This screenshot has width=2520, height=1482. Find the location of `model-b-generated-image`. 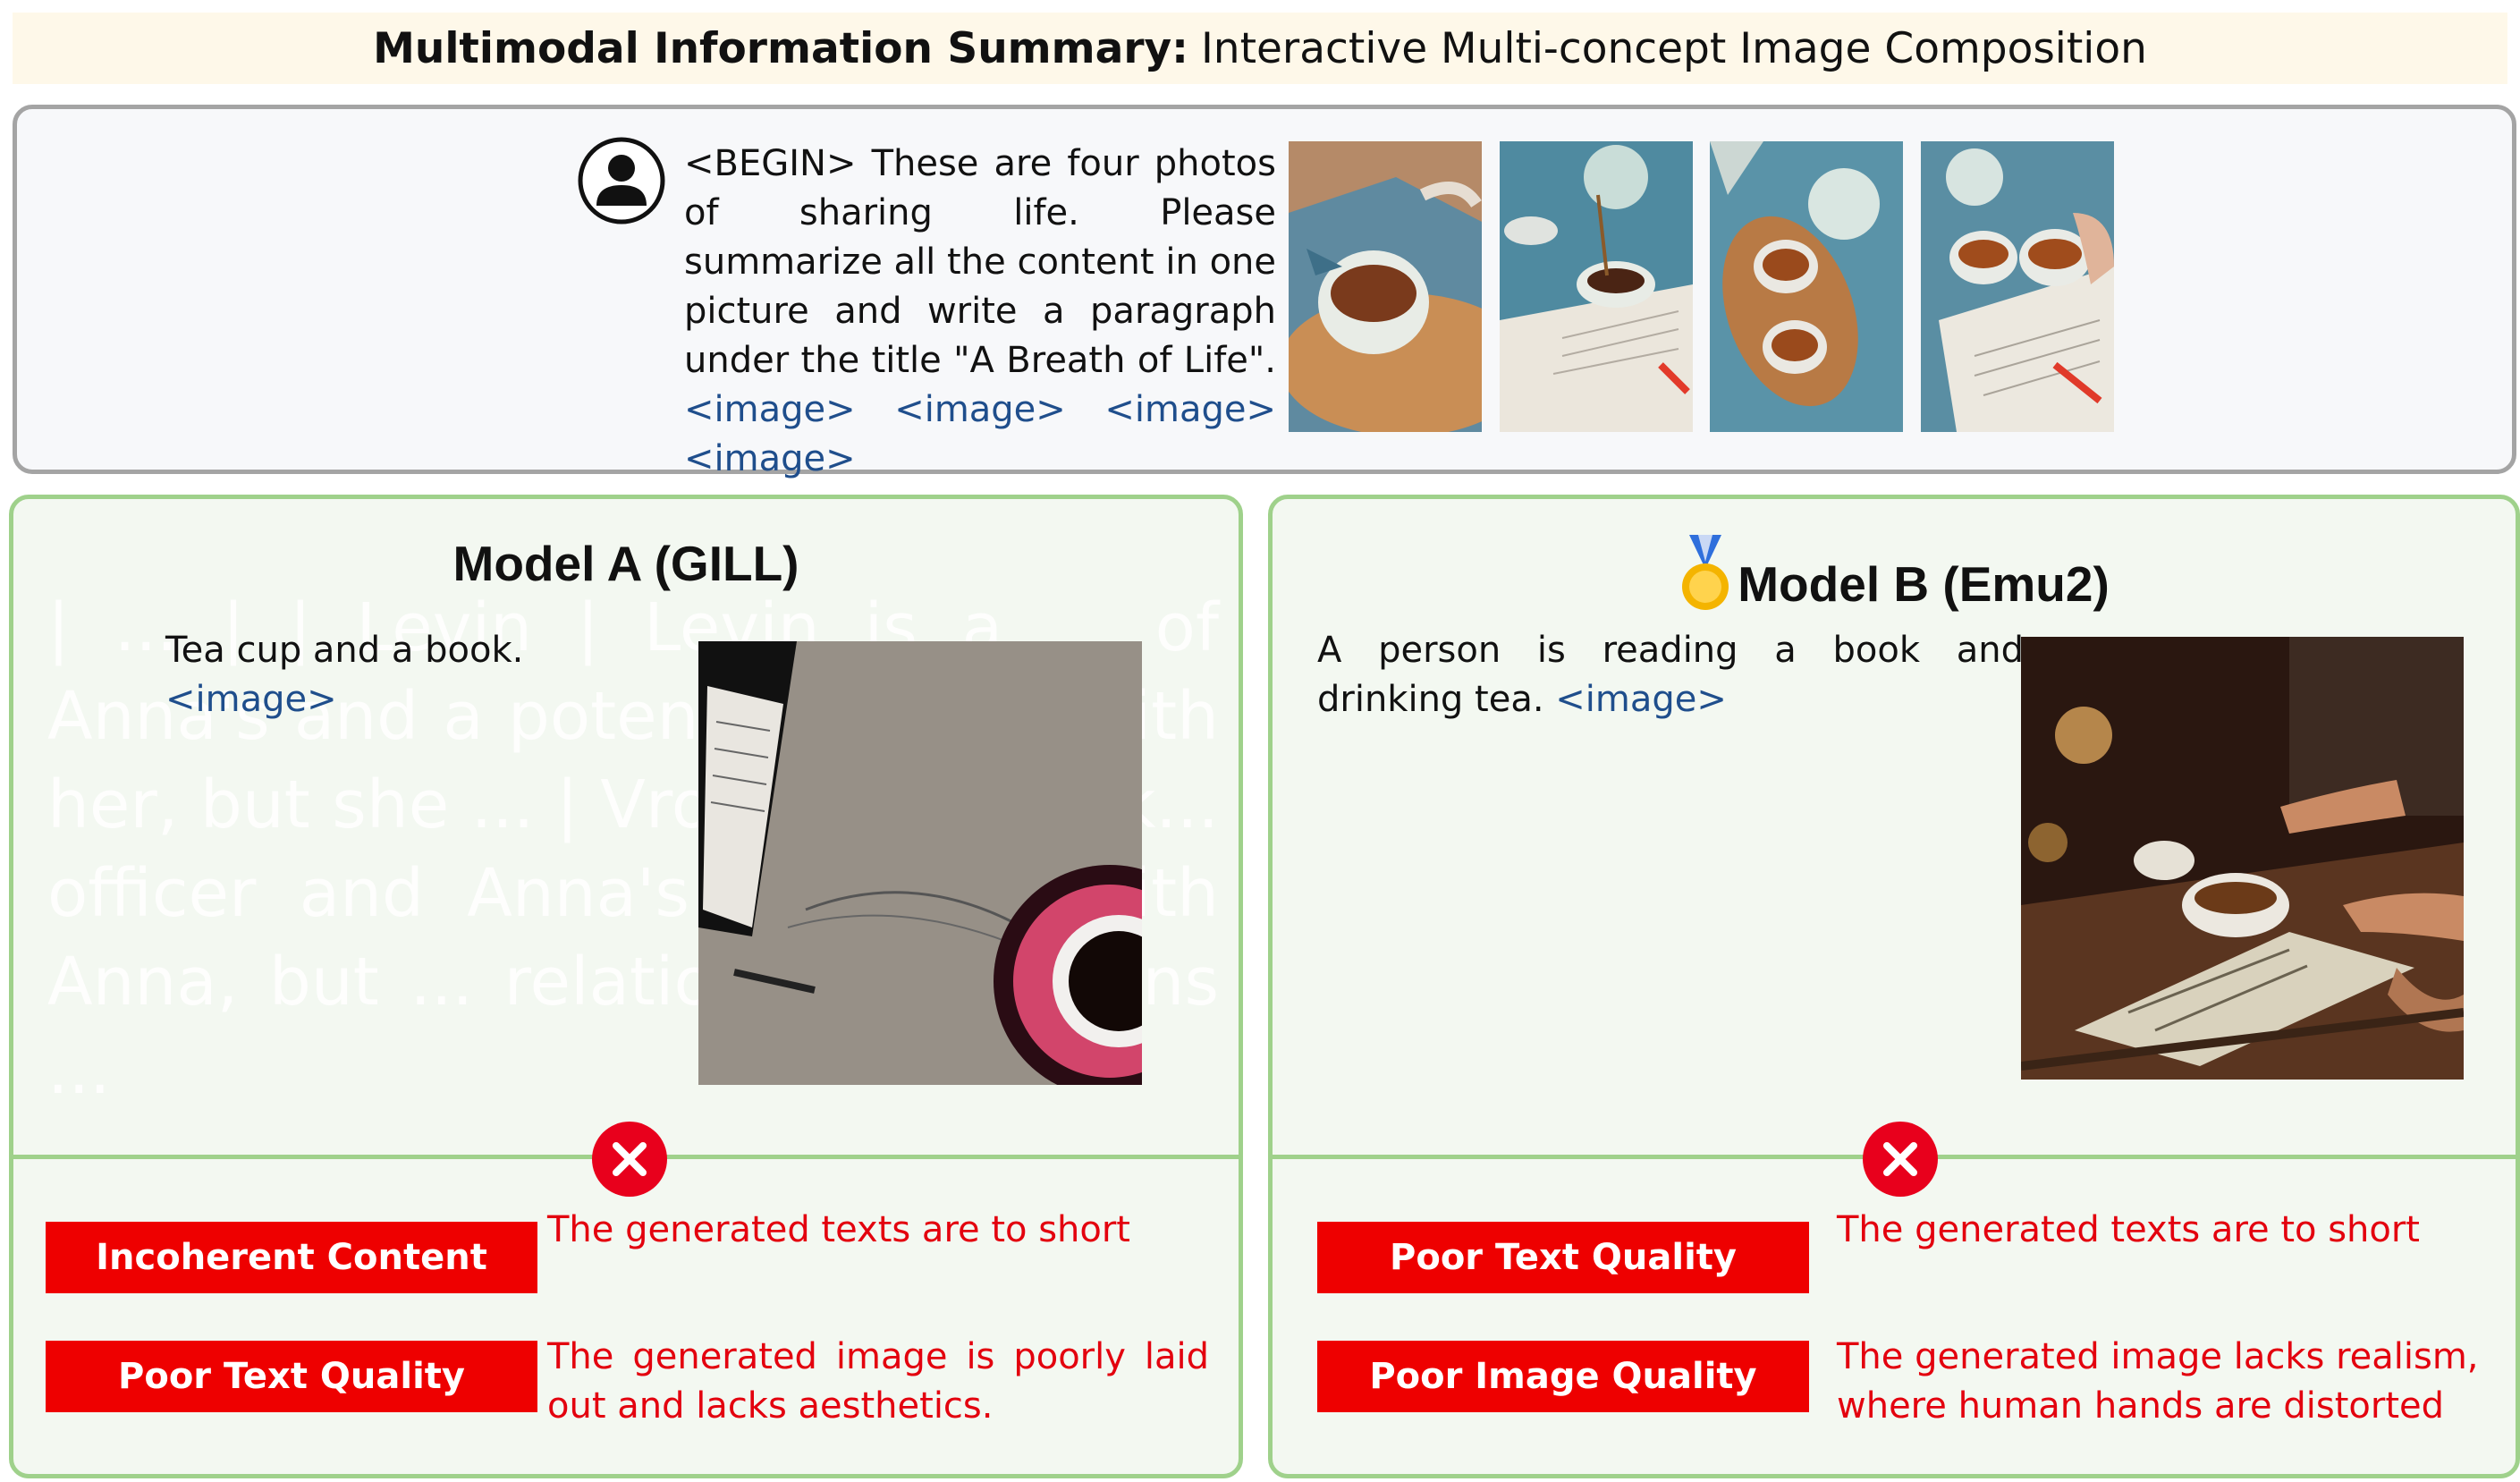

model-b-generated-image is located at coordinates (2242, 858).